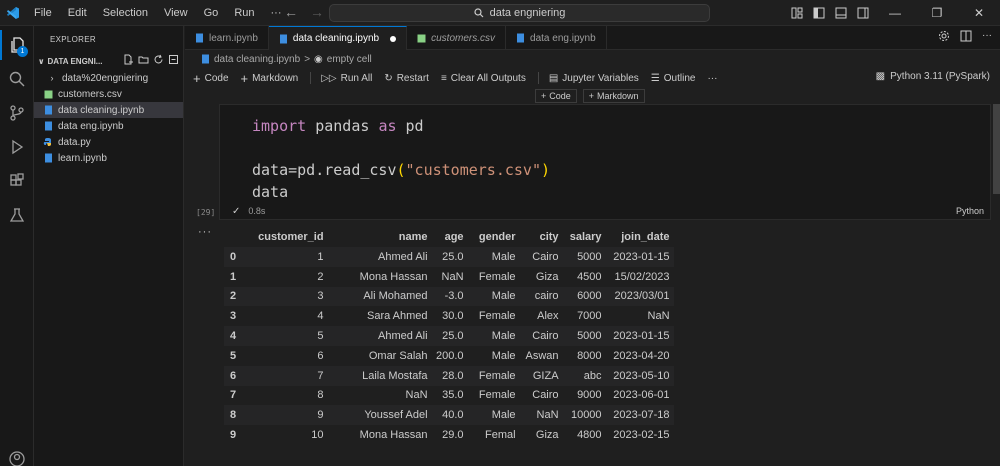 The width and height of the screenshot is (1000, 466). What do you see at coordinates (291, 375) in the screenshot?
I see `table-cell: 7` at bounding box center [291, 375].